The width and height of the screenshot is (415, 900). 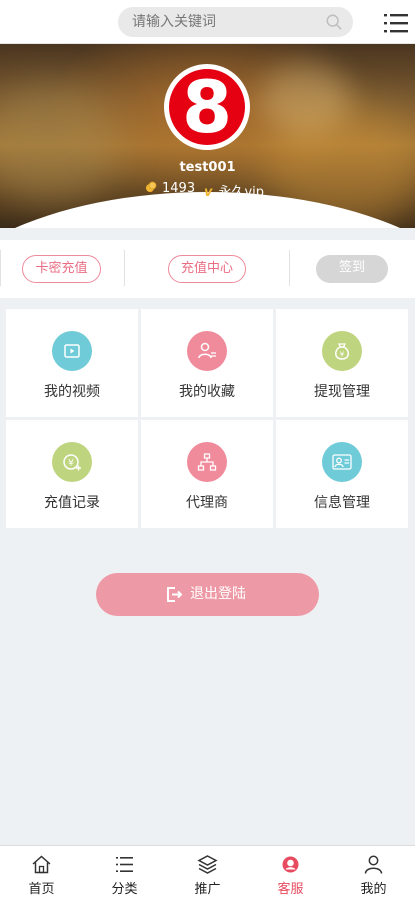 I want to click on tile-my-videos: 我的视频, so click(x=72, y=363).